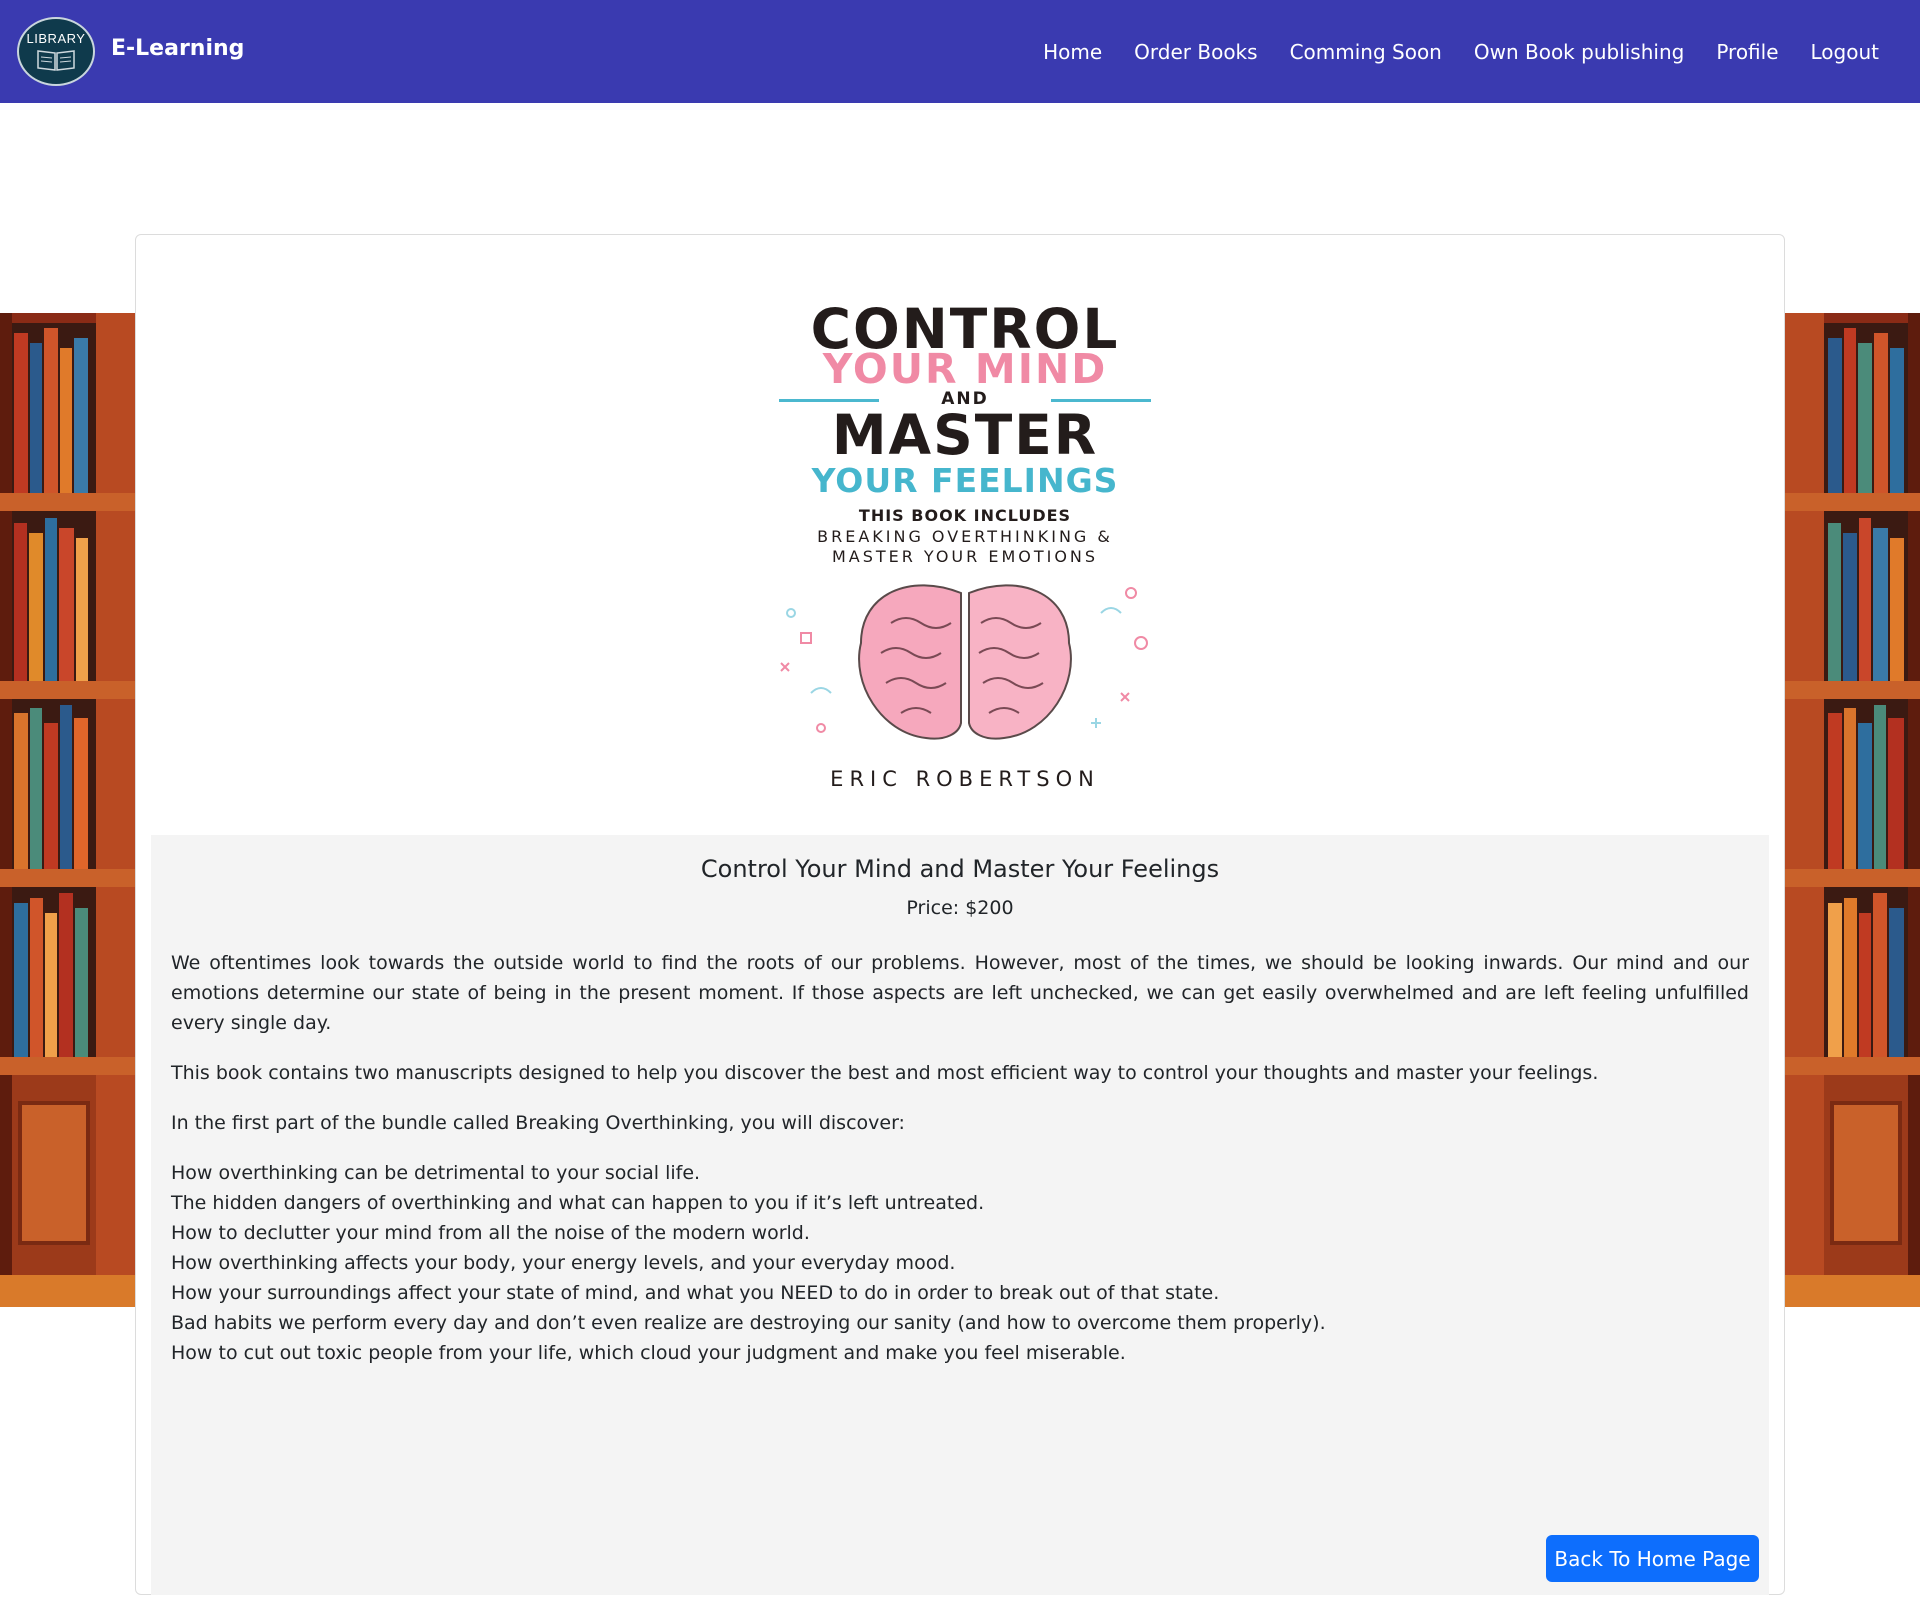  Describe the element at coordinates (56, 60) in the screenshot. I see `open-book-icon` at that location.